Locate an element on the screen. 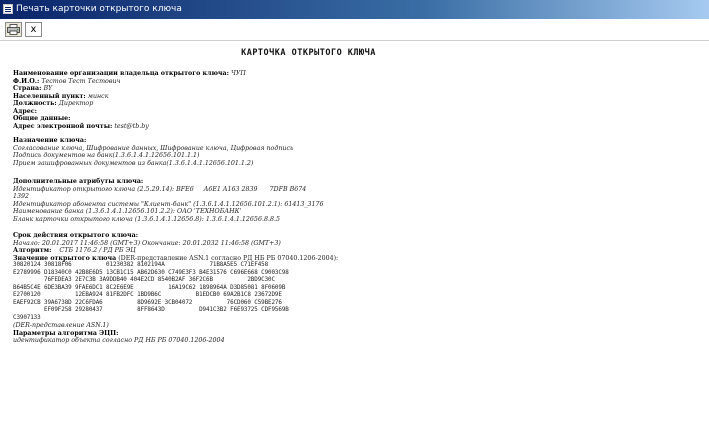 Image resolution: width=709 pixels, height=421 pixels. section-heading: Параметры алгоритма ЭЦП: is located at coordinates (66, 333).